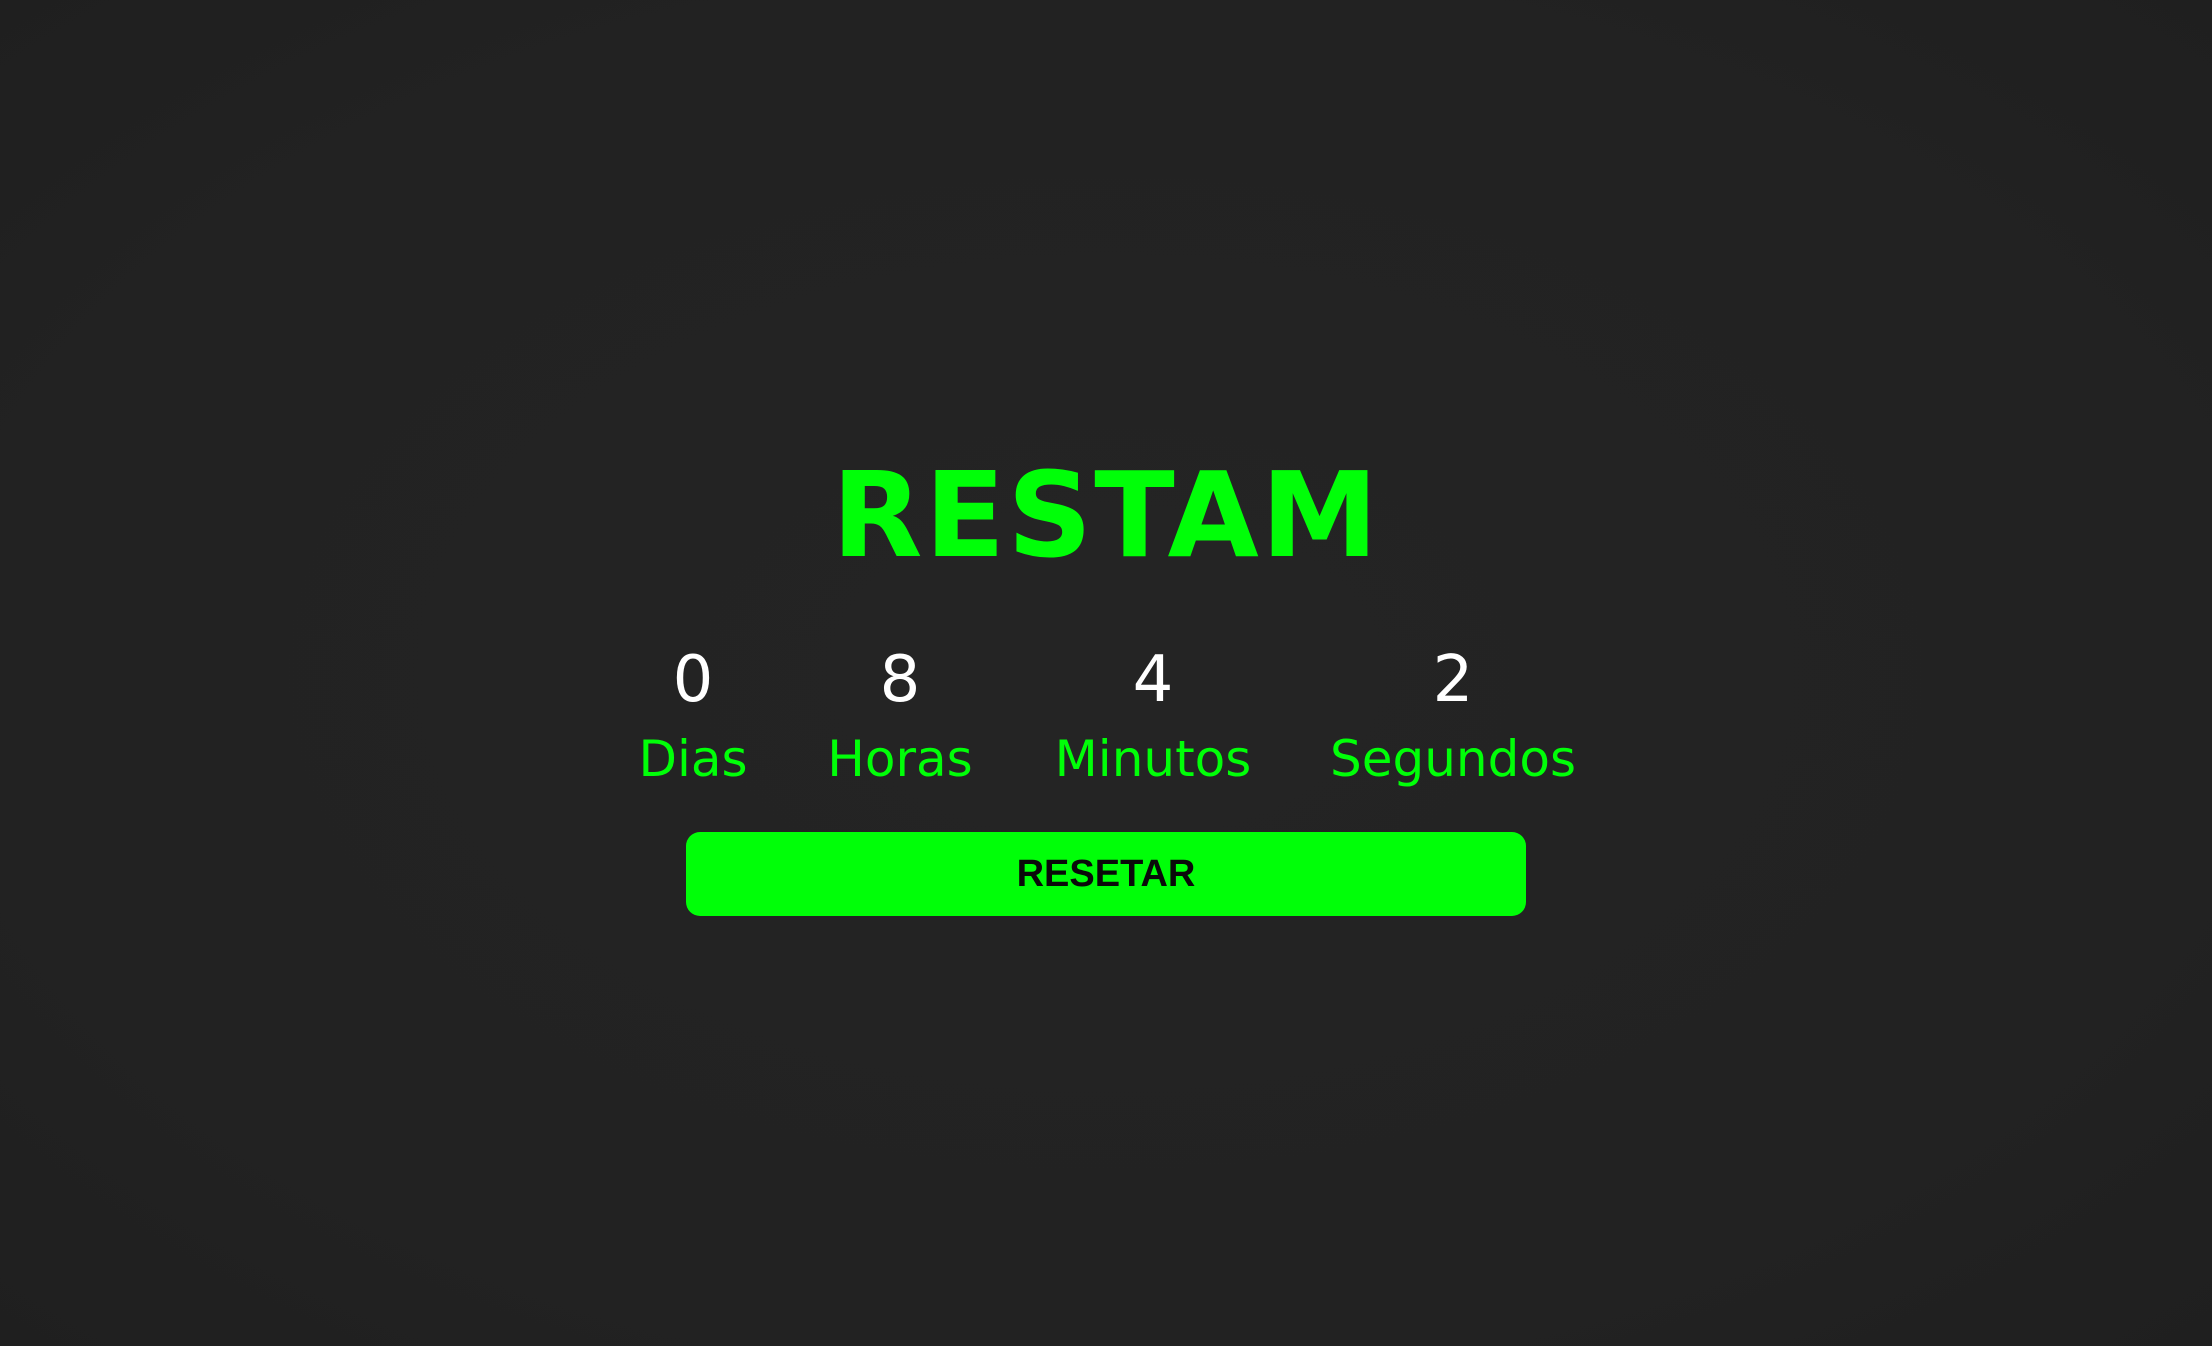 Image resolution: width=2212 pixels, height=1346 pixels. I want to click on minutes-label: Minutos, so click(1153, 759).